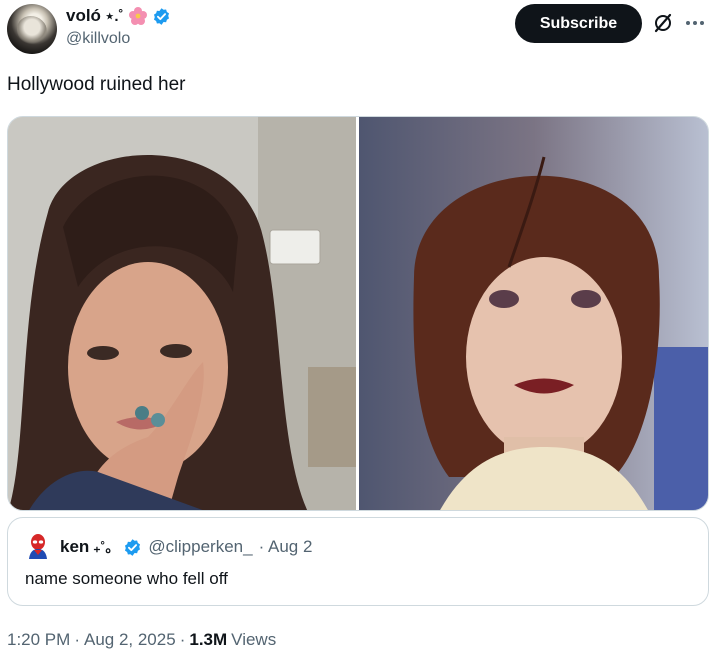  I want to click on author-display-name: voló, so click(83, 16).